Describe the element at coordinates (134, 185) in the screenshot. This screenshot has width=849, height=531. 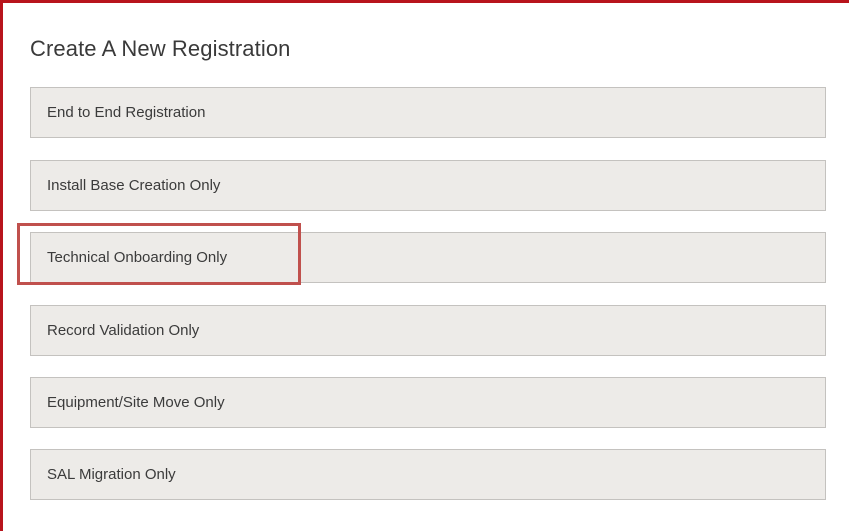
I see `option-label: Install Base Creation Only` at that location.